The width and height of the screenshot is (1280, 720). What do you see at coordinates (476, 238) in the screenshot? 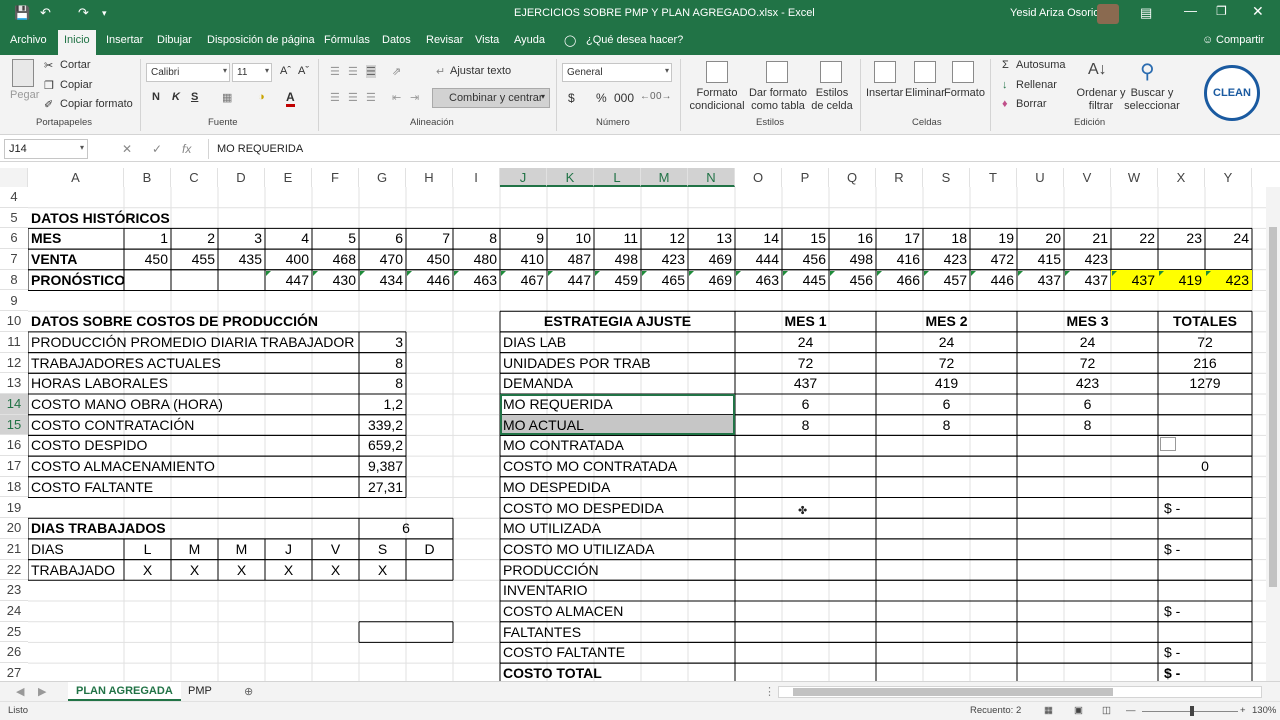
I see `mes-cell: 8` at bounding box center [476, 238].